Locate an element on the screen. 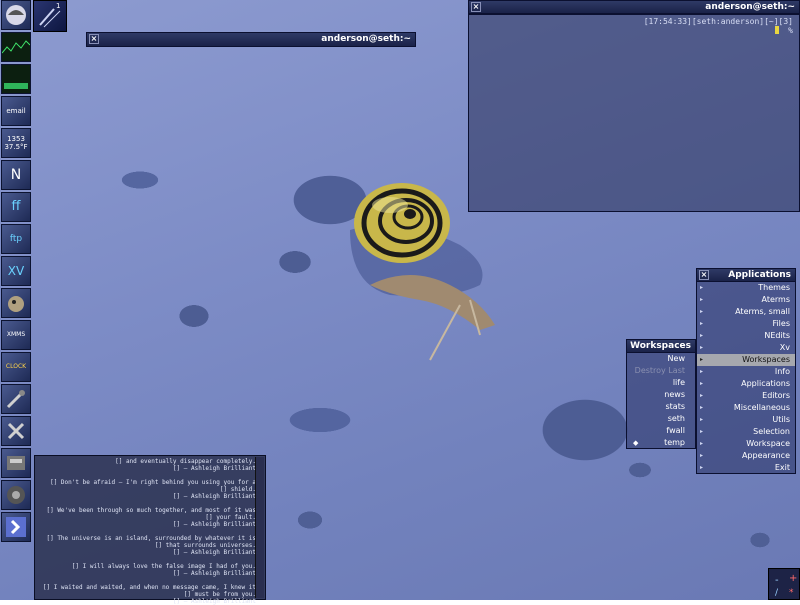 This screenshot has width=800, height=605. clock-tile: CLOCK is located at coordinates (16, 367).